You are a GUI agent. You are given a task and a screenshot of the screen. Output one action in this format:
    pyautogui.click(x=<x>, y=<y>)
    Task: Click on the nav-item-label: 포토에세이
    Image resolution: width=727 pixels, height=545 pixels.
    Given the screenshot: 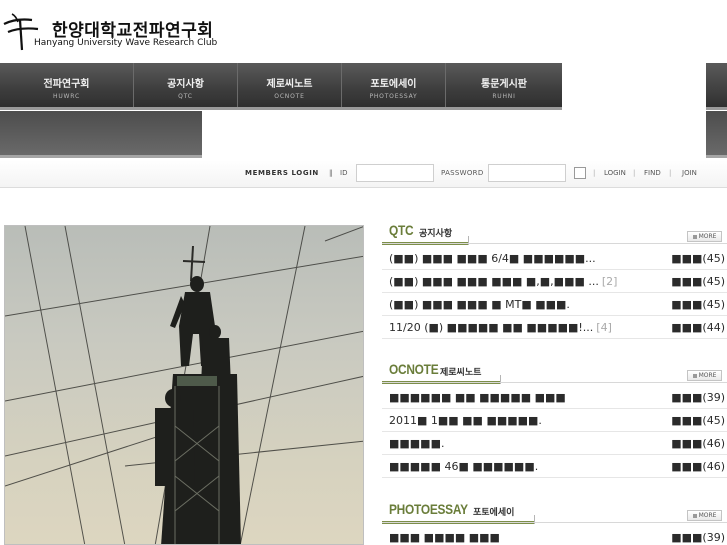 What is the action you would take?
    pyautogui.click(x=393, y=84)
    